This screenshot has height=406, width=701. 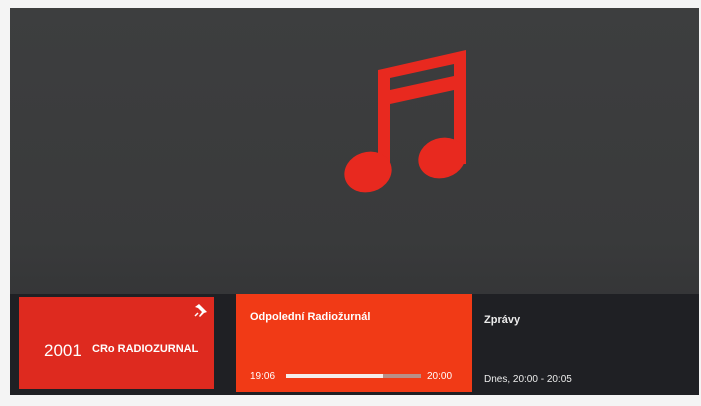 What do you see at coordinates (440, 376) in the screenshot?
I see `end-time: 20:00` at bounding box center [440, 376].